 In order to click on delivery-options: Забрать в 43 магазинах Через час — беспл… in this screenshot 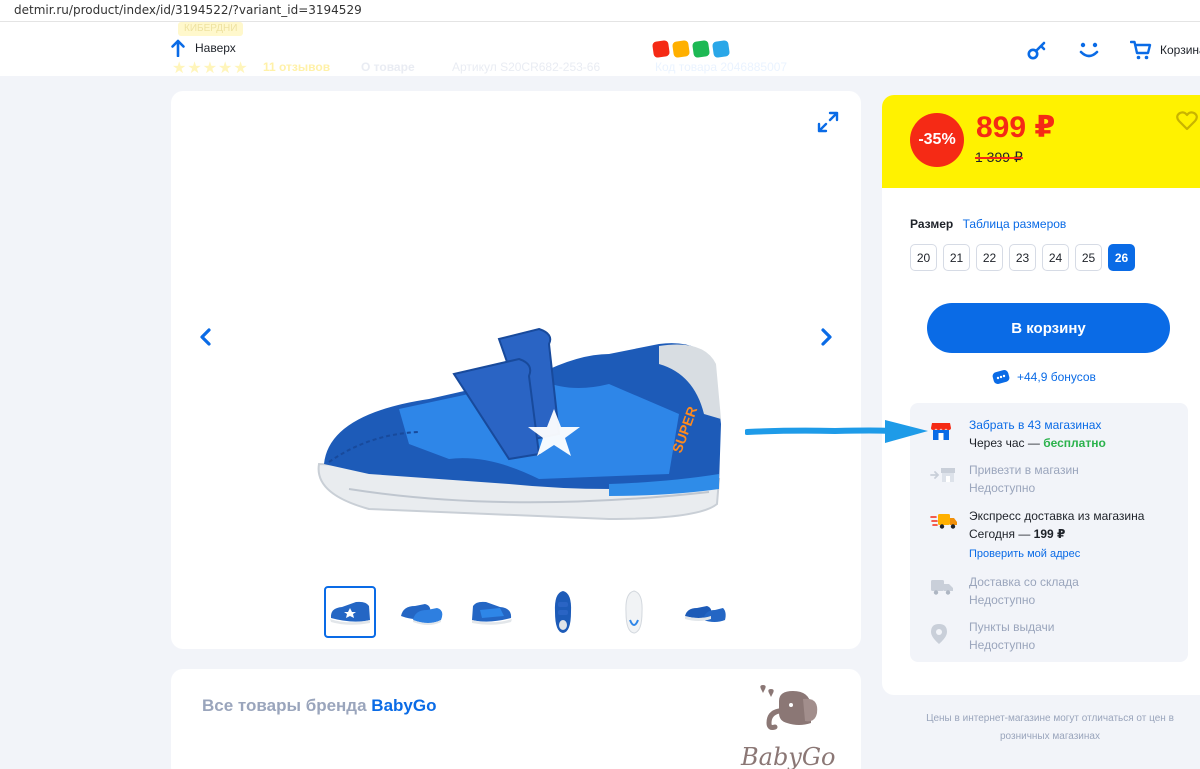, I will do `click(1049, 532)`.